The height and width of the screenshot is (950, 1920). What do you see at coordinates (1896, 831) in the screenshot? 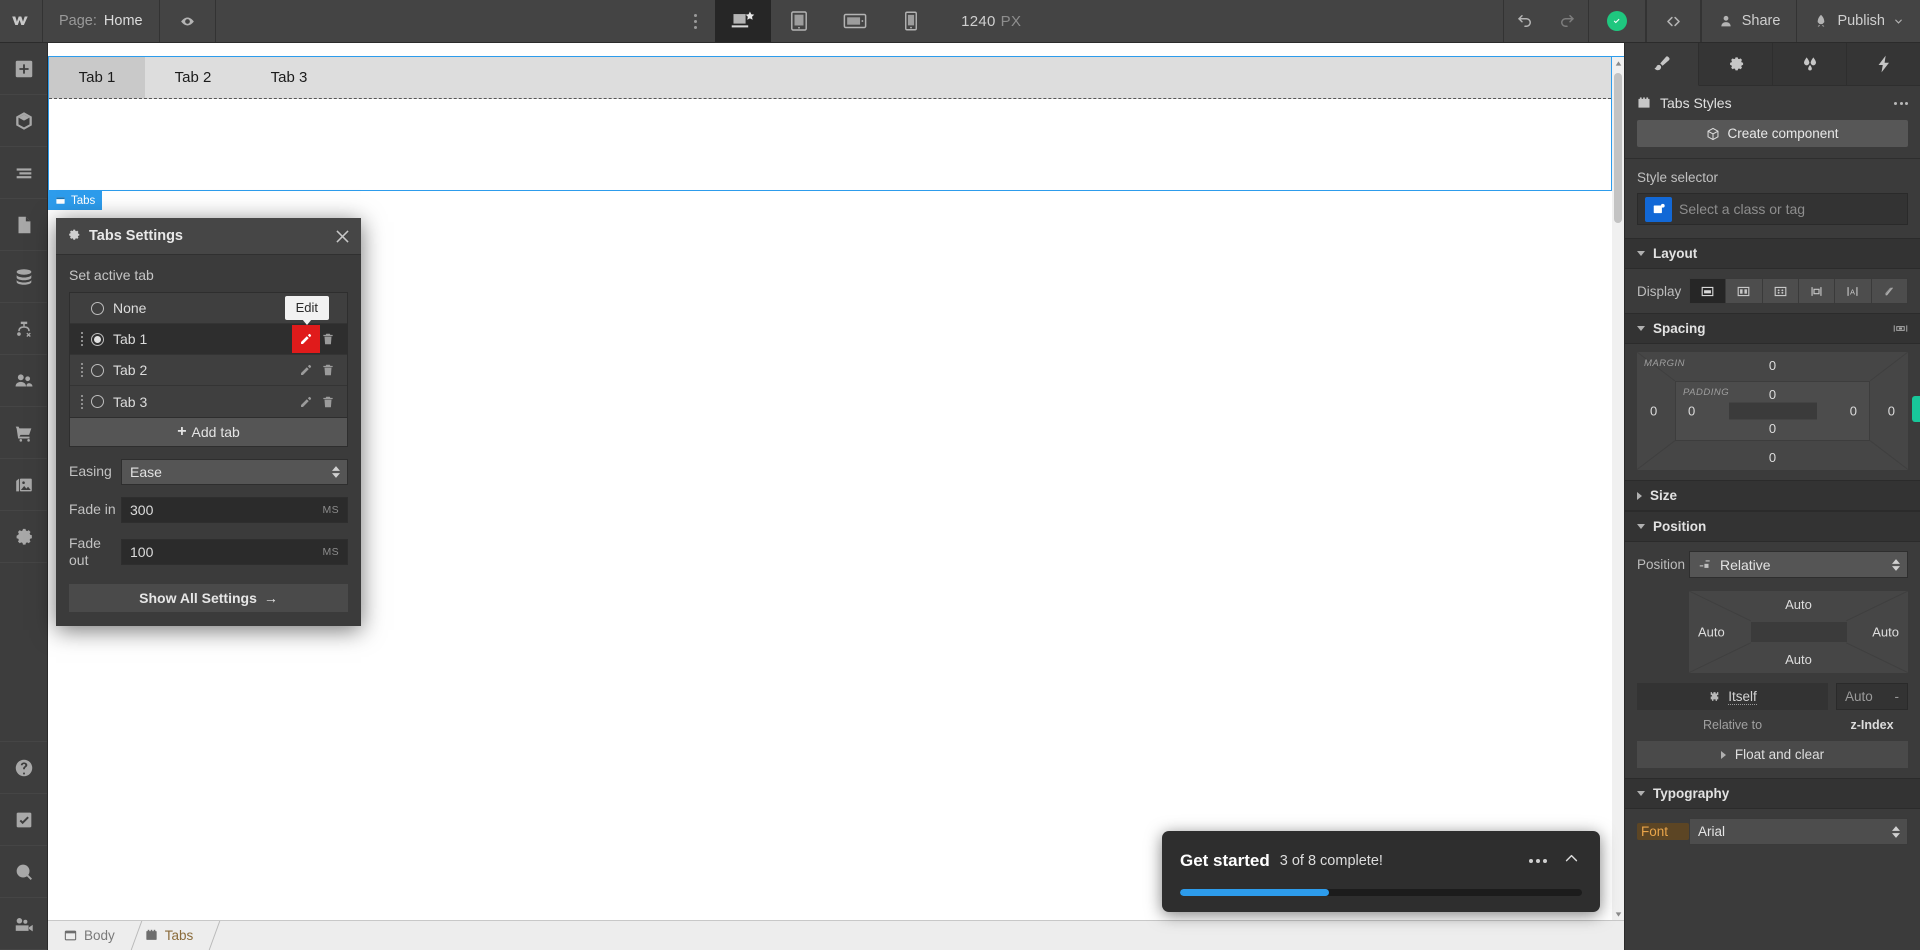
I see `font-stepper` at bounding box center [1896, 831].